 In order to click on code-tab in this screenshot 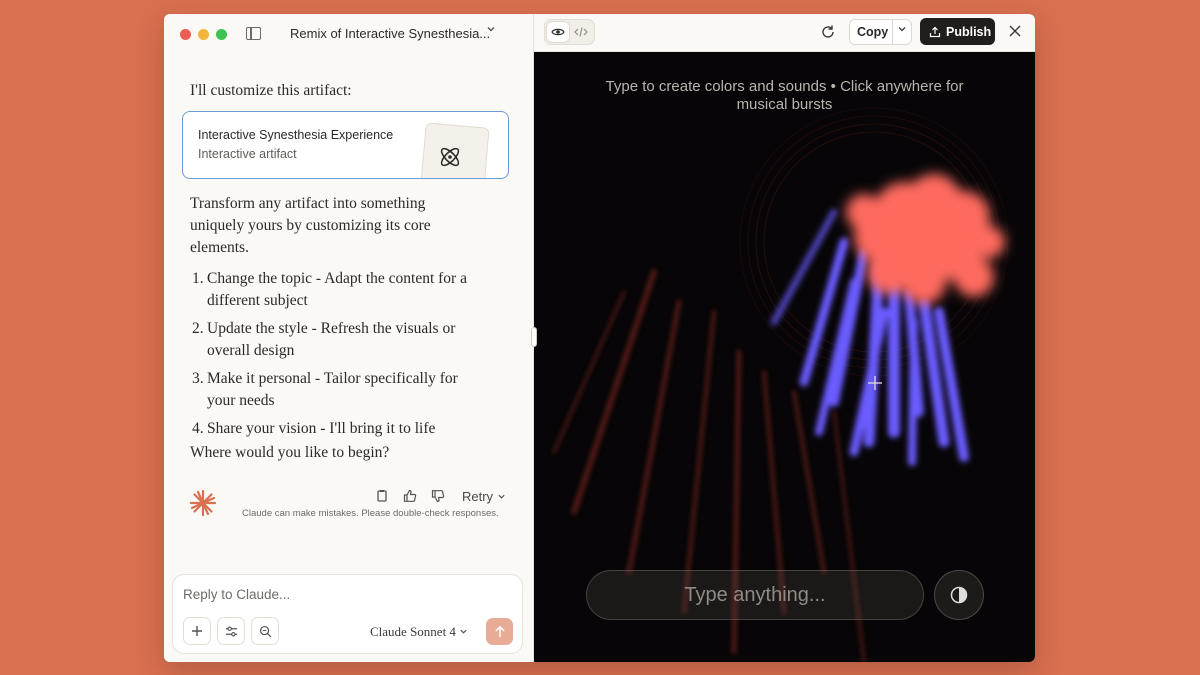, I will do `click(581, 32)`.